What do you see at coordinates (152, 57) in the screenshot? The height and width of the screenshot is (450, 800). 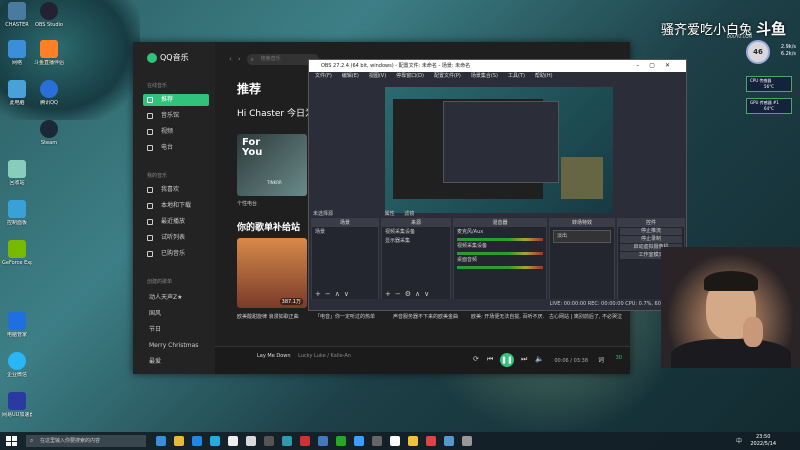 I see `qq-music-logo-icon` at bounding box center [152, 57].